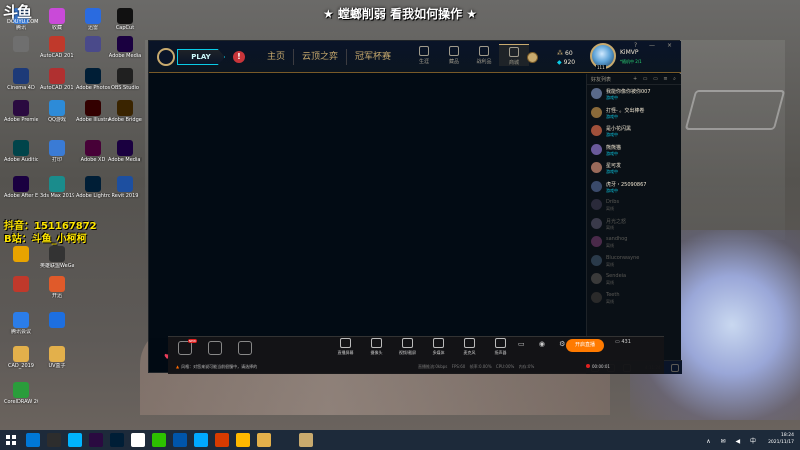  What do you see at coordinates (93, 187) in the screenshot?
I see `desktop-icon: Adobe Lightroom` at bounding box center [93, 187].